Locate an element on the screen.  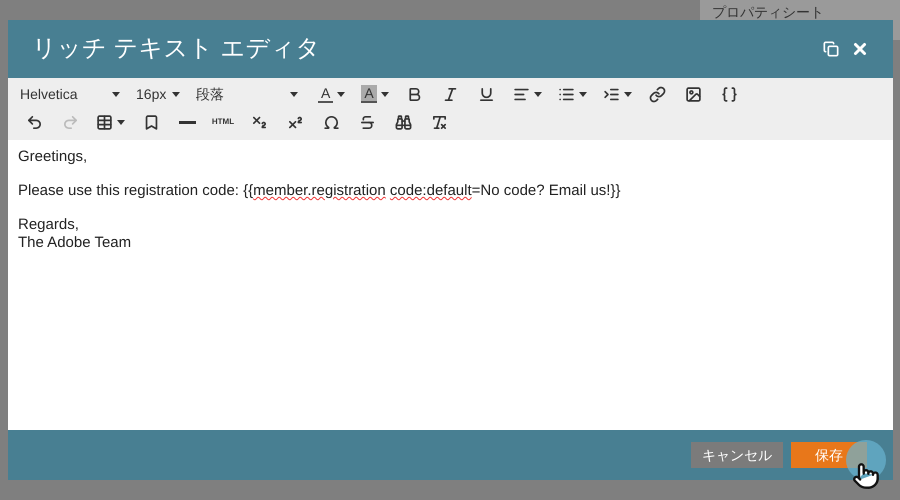
panel-title: プロパティシート is located at coordinates (768, 12).